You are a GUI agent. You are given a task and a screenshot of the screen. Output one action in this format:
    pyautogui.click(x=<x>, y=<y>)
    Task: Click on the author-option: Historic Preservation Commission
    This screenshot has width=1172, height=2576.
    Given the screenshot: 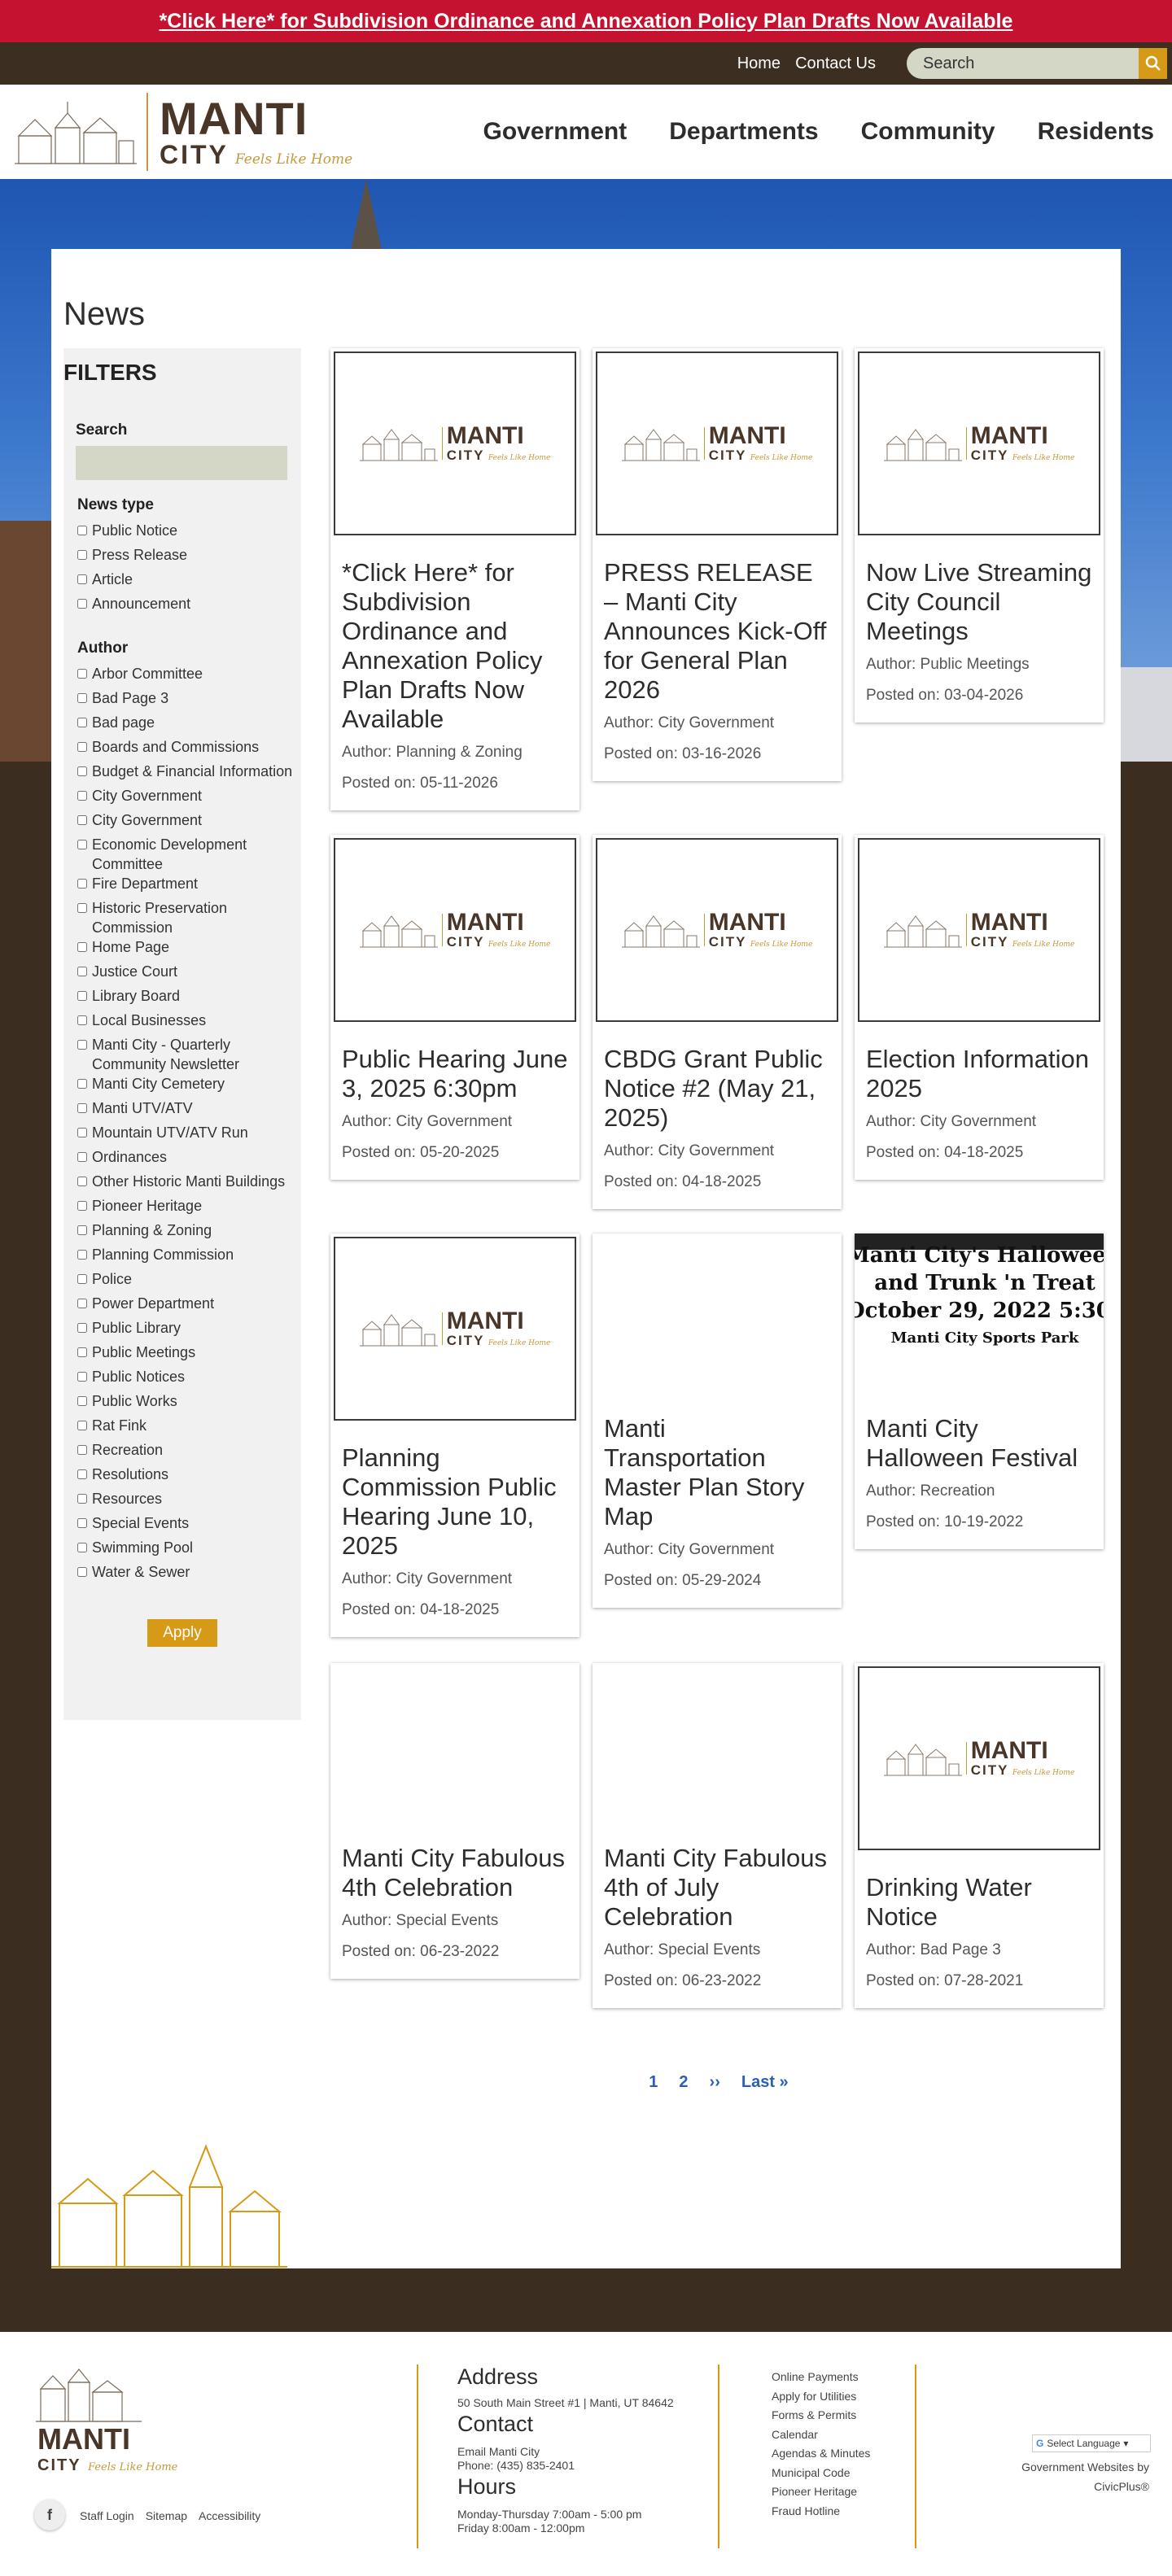 What is the action you would take?
    pyautogui.click(x=189, y=917)
    